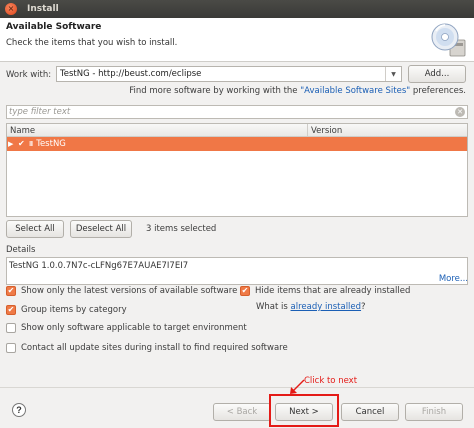  Describe the element at coordinates (393, 74) in the screenshot. I see `dropdown-arrow-icon: ▼` at that location.